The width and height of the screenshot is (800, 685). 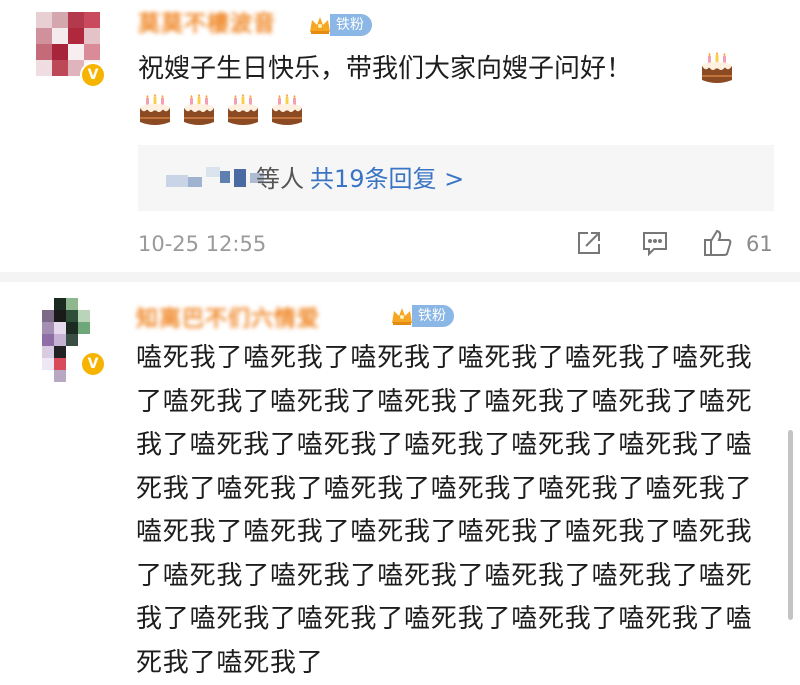 What do you see at coordinates (220, 110) in the screenshot?
I see `cake-emoji-row` at bounding box center [220, 110].